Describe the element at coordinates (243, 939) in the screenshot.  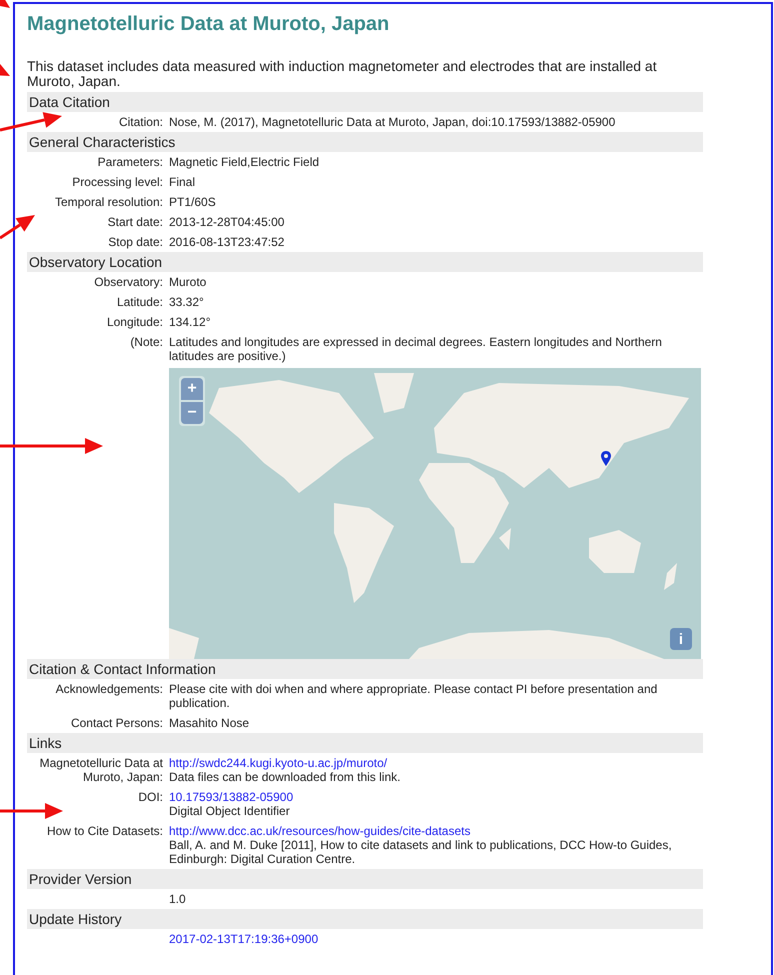
I see `link: 2017-02-13T17:19:36+0900` at that location.